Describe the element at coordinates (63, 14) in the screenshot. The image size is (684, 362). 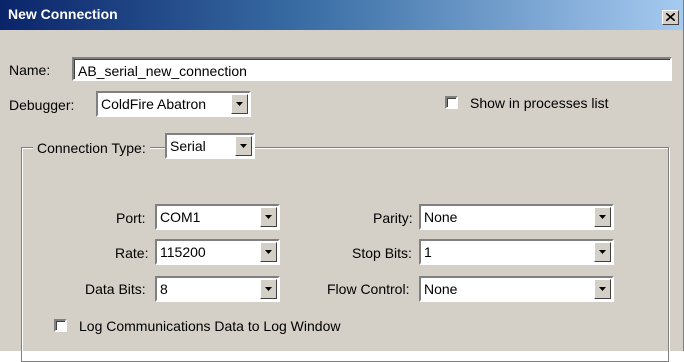
I see `window-title: New Connection` at that location.